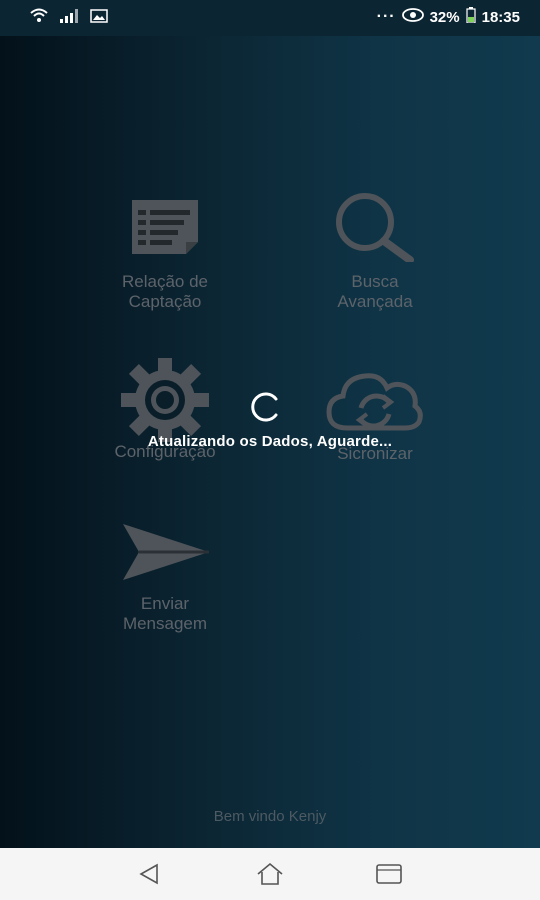 This screenshot has height=900, width=540. Describe the element at coordinates (500, 17) in the screenshot. I see `clock-time: 18:35` at that location.